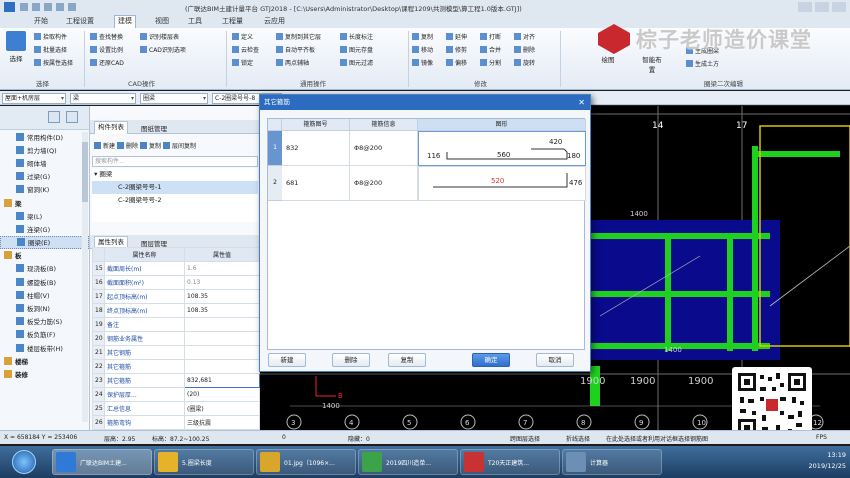 The image size is (850, 478). What do you see at coordinates (104, 145) in the screenshot?
I see `new-component-button: 新建` at bounding box center [104, 145].